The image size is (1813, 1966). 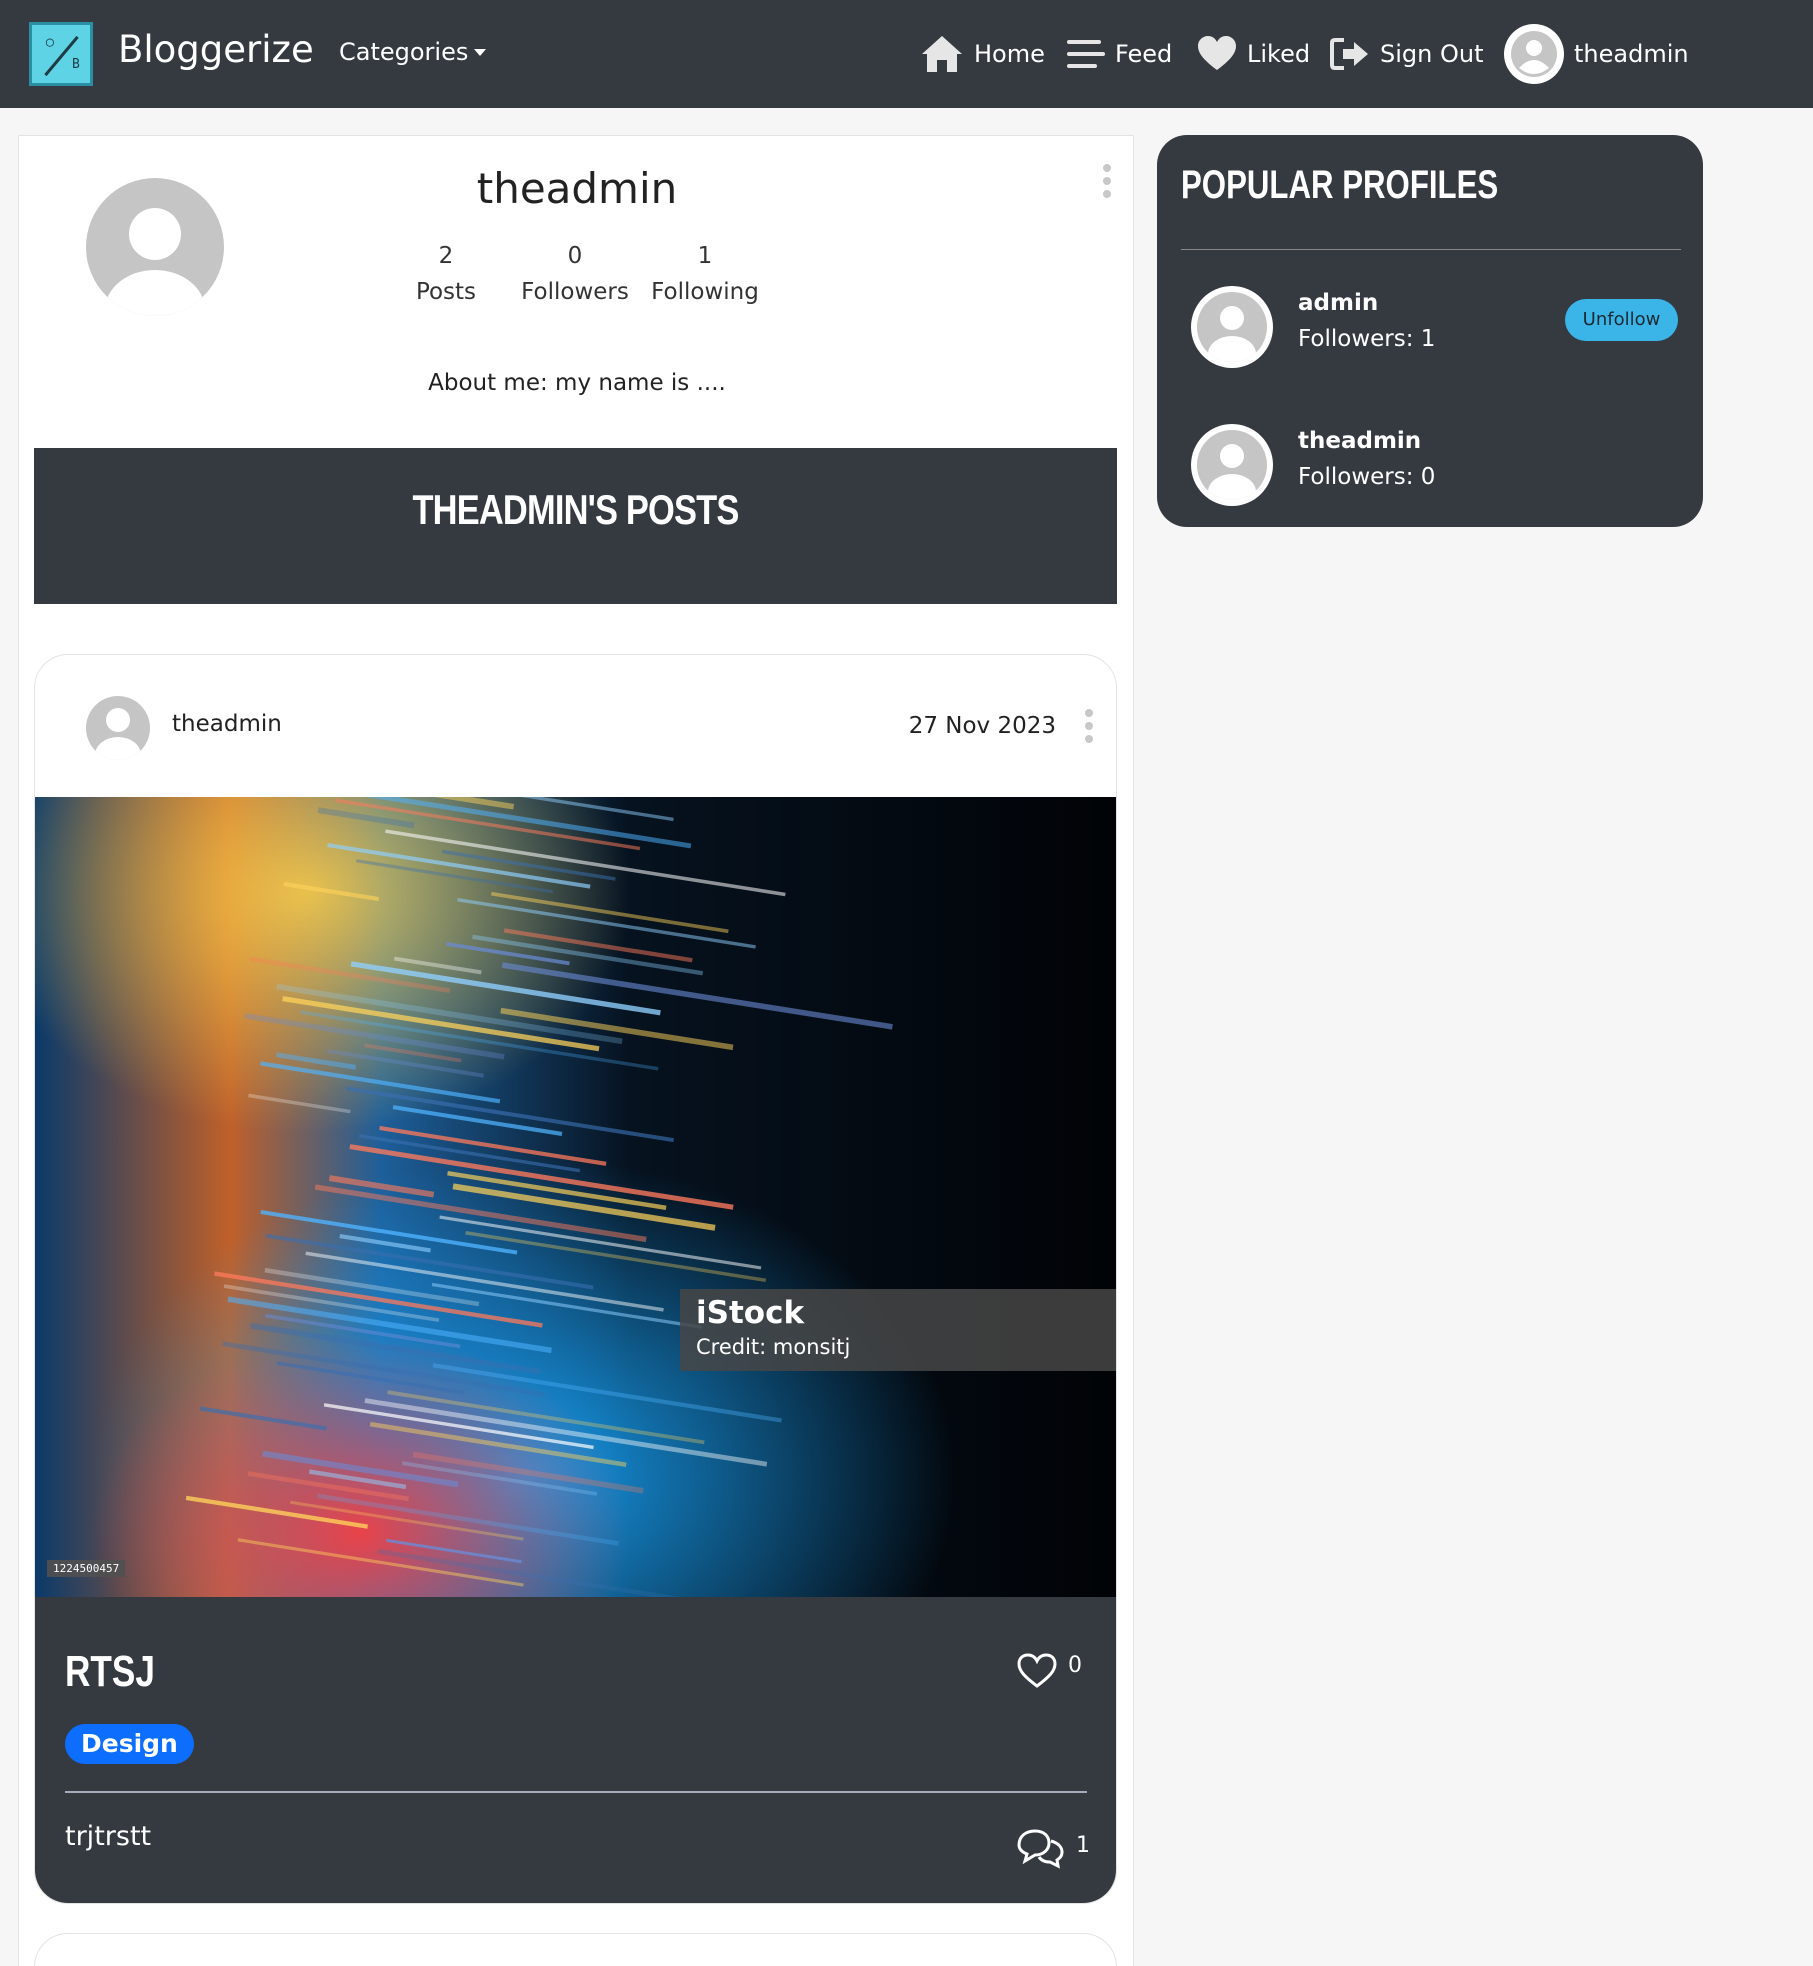 I want to click on post-author-avatar, so click(x=118, y=728).